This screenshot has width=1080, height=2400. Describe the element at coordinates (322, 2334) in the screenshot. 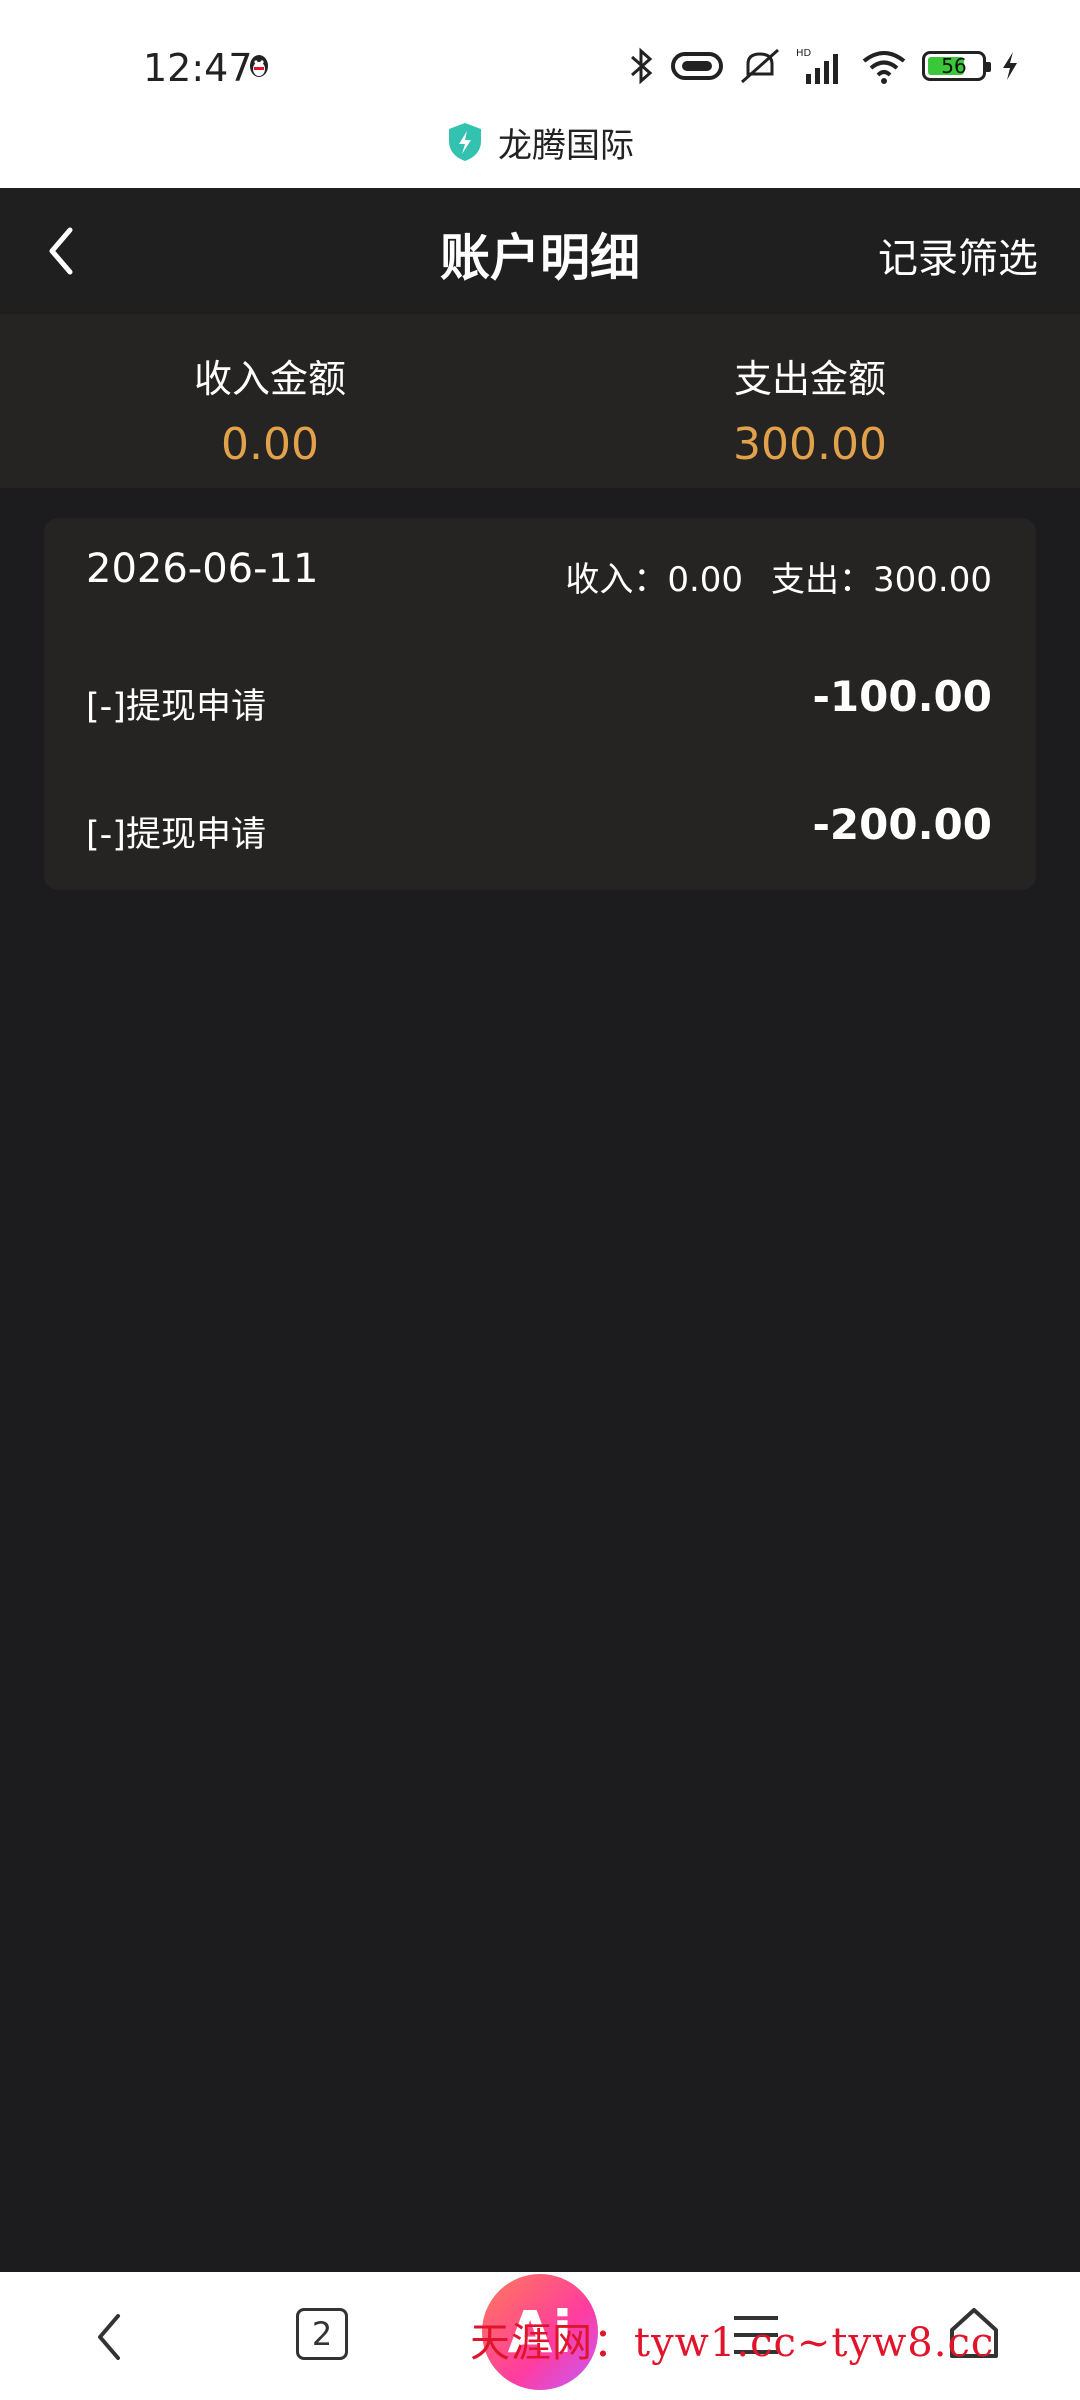

I see `tabs-button: 2` at that location.